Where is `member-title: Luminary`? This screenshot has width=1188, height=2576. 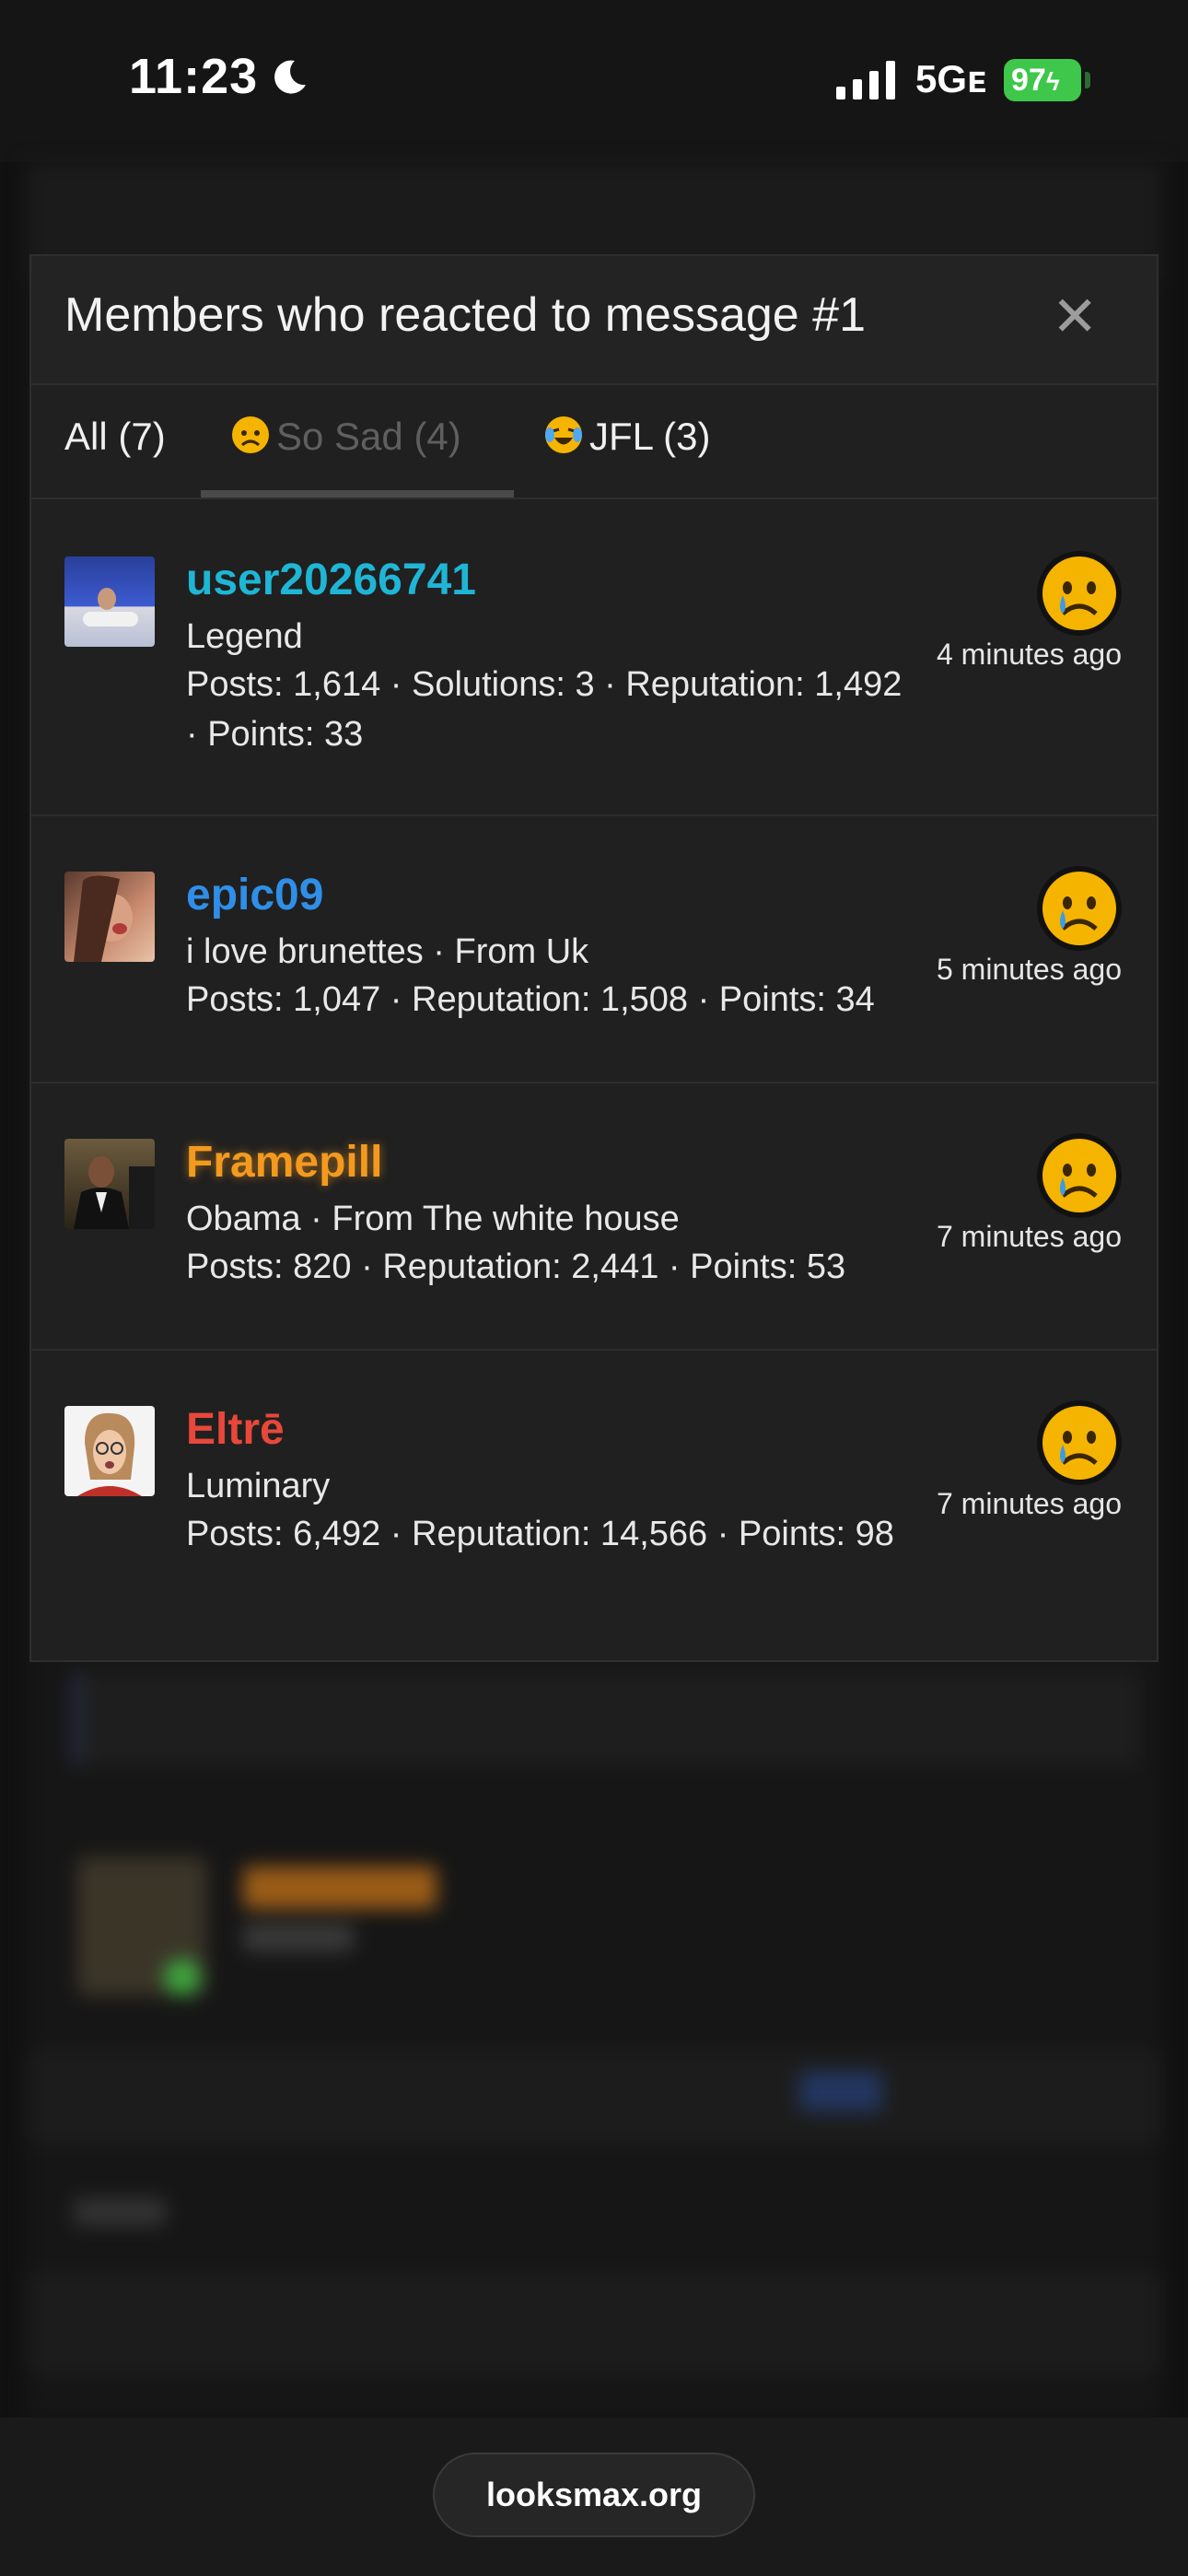 member-title: Luminary is located at coordinates (258, 1486).